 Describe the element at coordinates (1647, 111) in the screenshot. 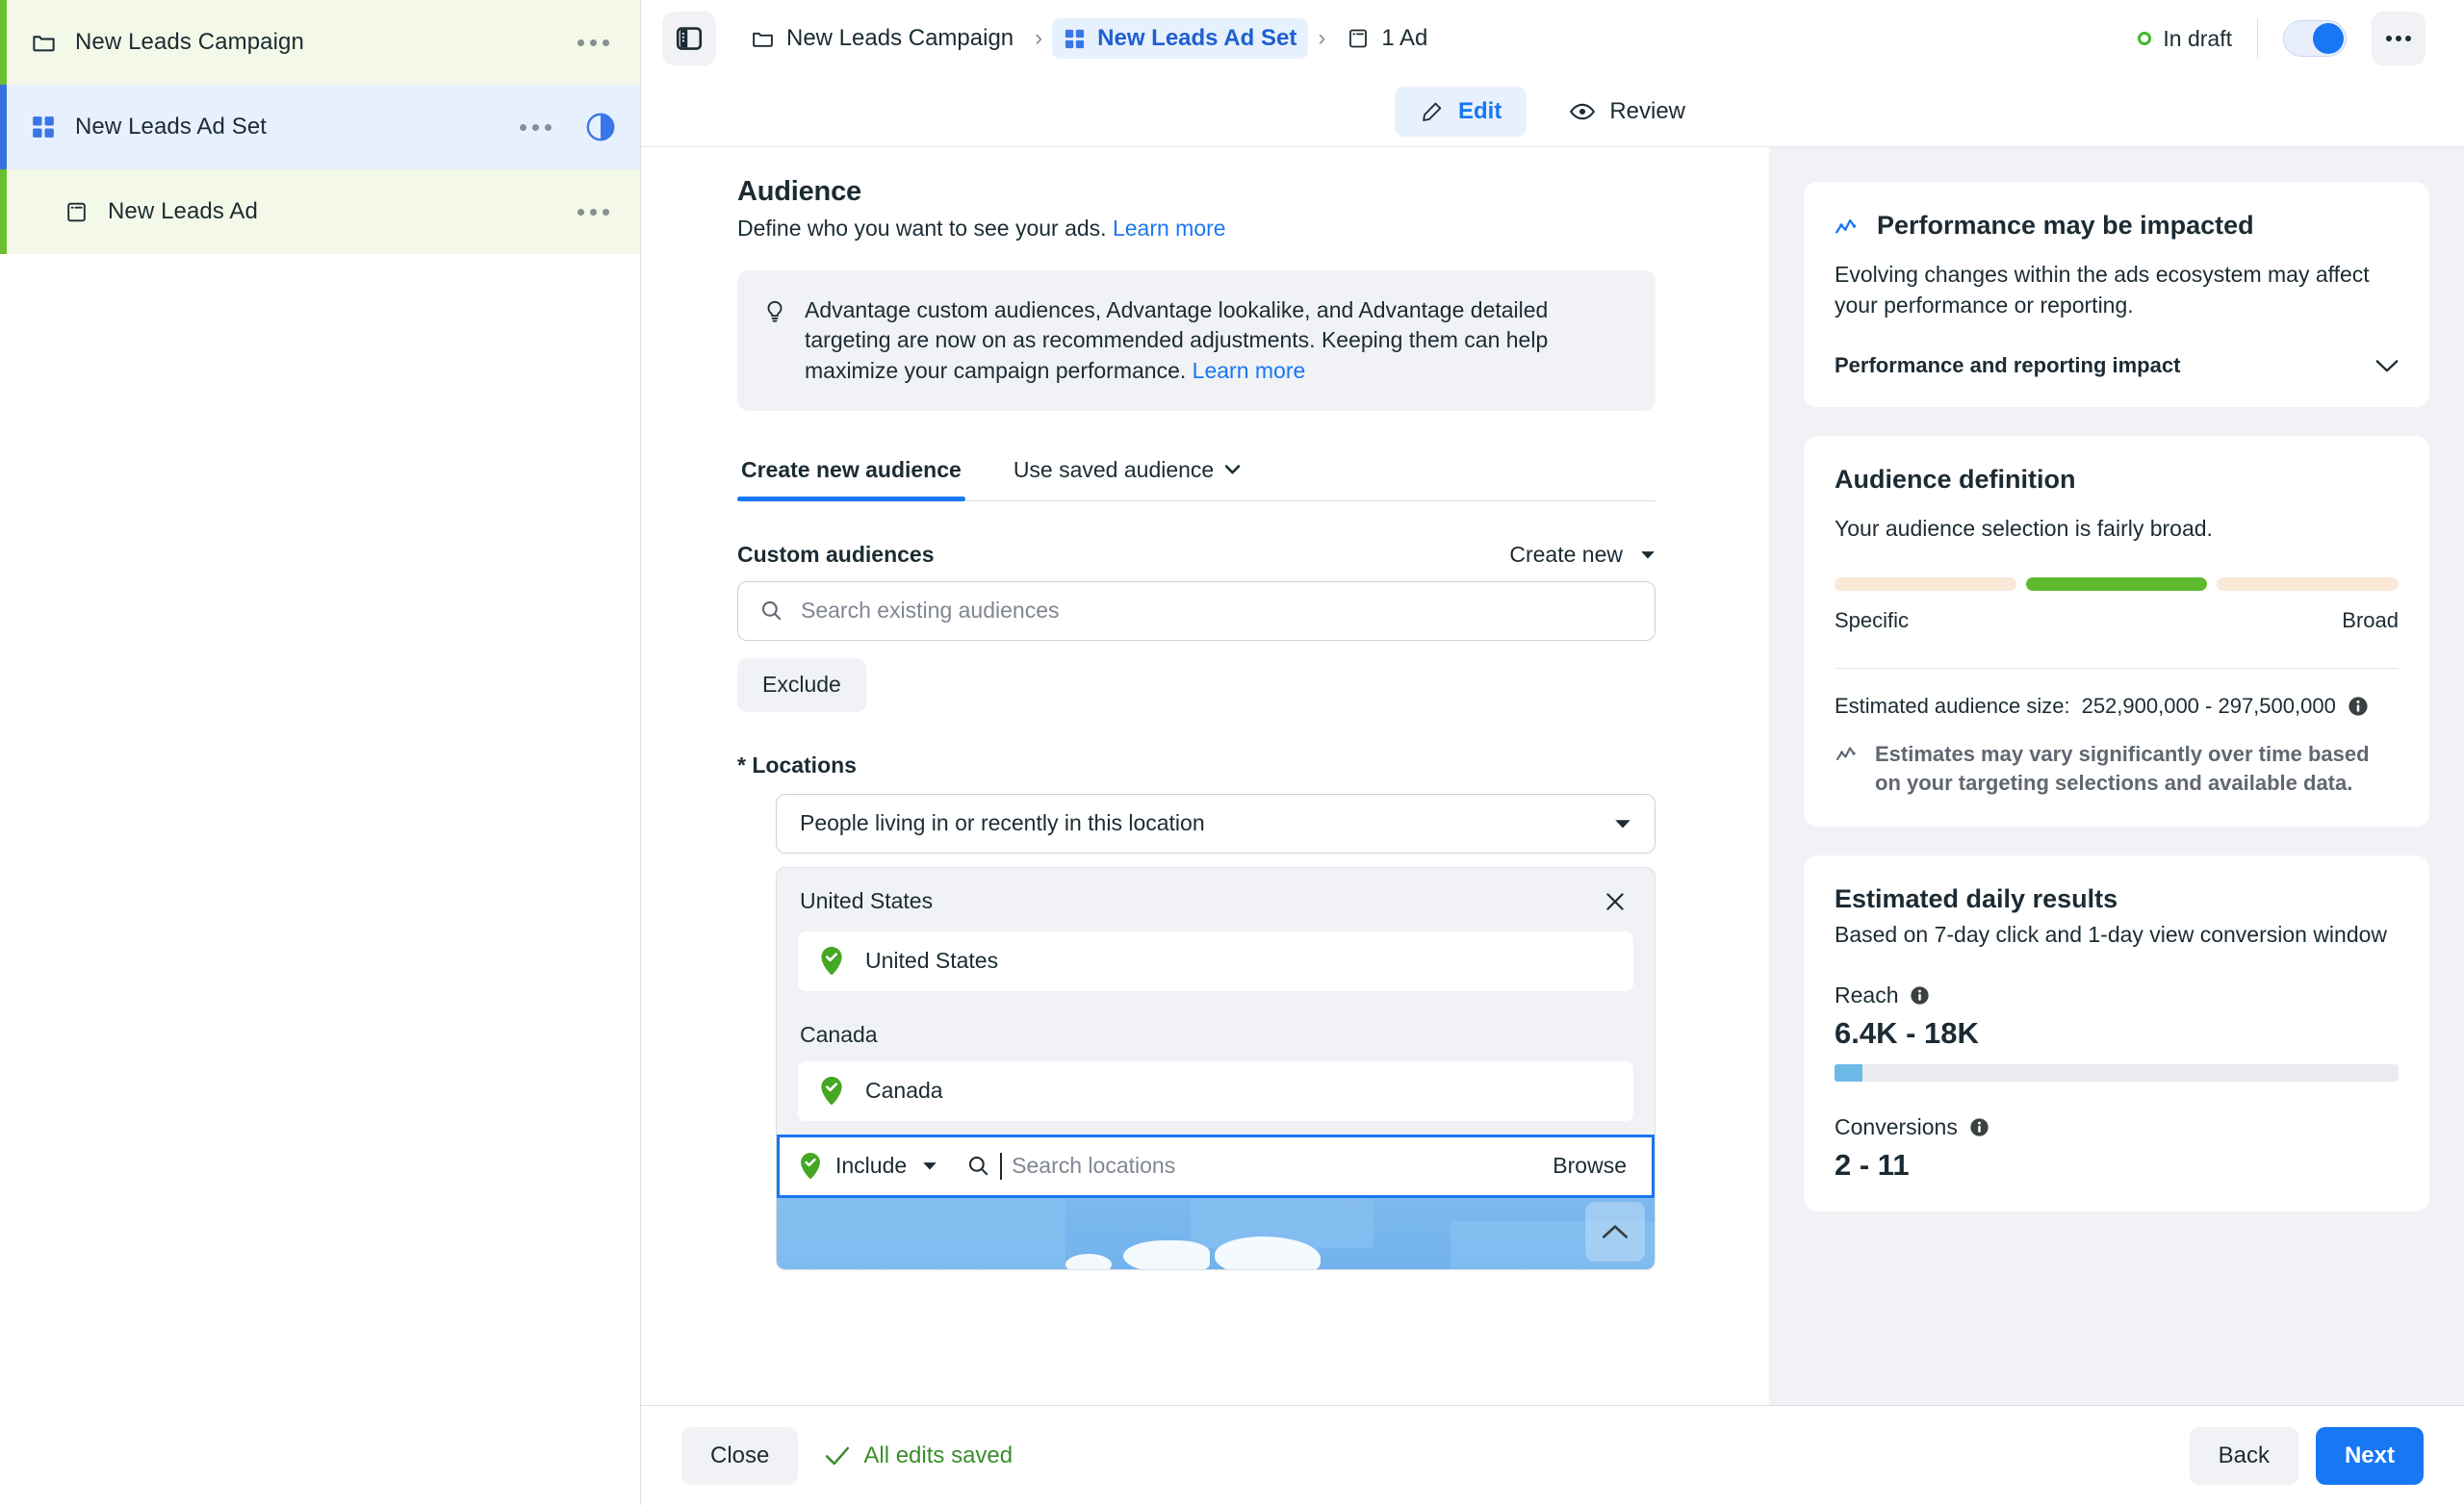

I see `tab-review-label: Review` at that location.